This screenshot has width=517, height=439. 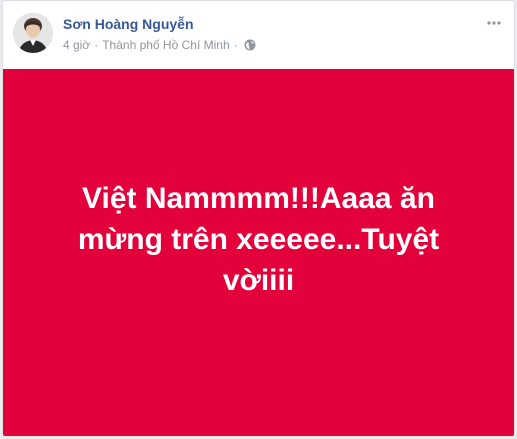 What do you see at coordinates (165, 45) in the screenshot?
I see `location-link: Thành phố Hồ Chí Minh` at bounding box center [165, 45].